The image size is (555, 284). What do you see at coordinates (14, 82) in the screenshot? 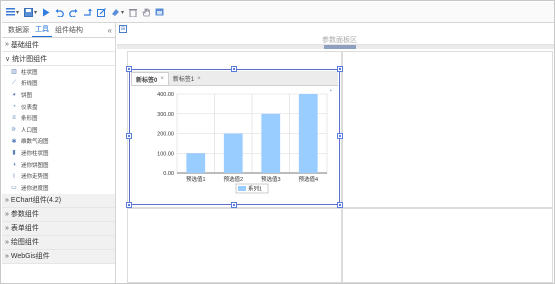
I see `line-chart-icon: ⟋` at bounding box center [14, 82].